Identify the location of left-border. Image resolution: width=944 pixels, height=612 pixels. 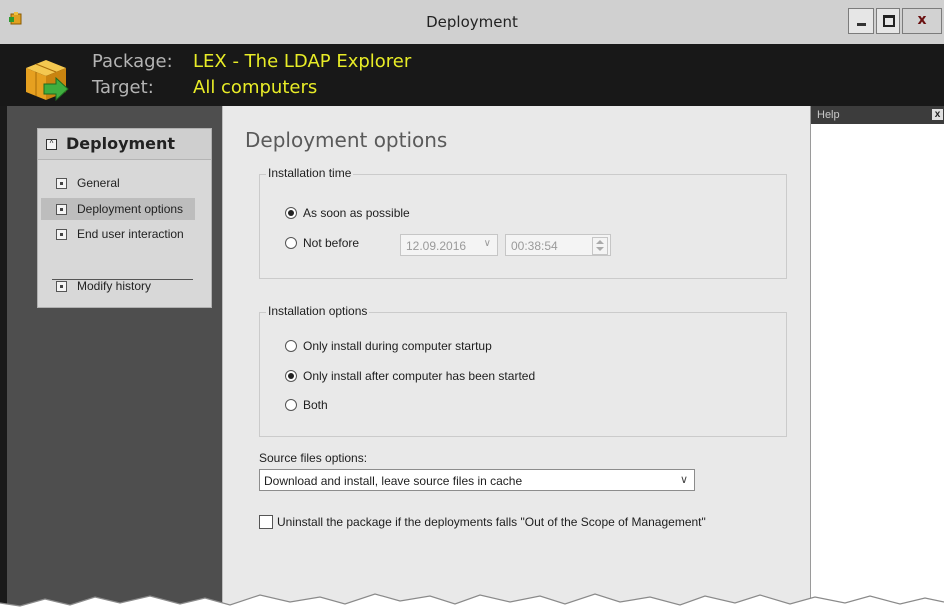
(3, 359).